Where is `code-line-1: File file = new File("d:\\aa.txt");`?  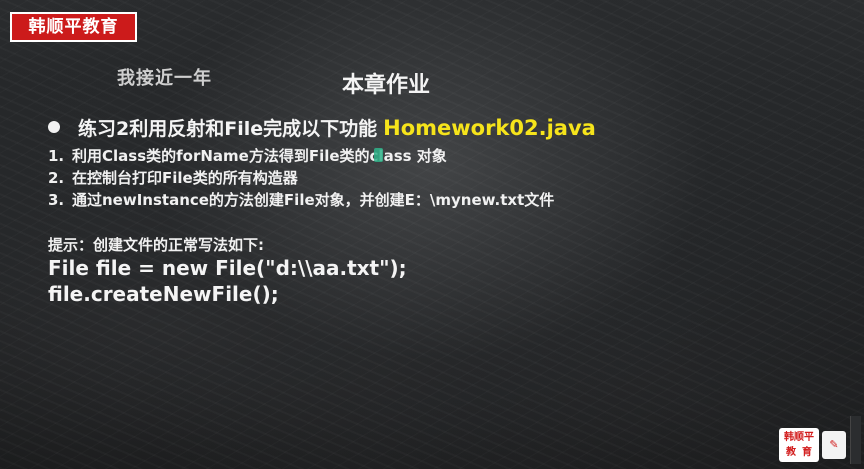
code-line-1: File file = new File("d:\\aa.txt"); is located at coordinates (227, 268).